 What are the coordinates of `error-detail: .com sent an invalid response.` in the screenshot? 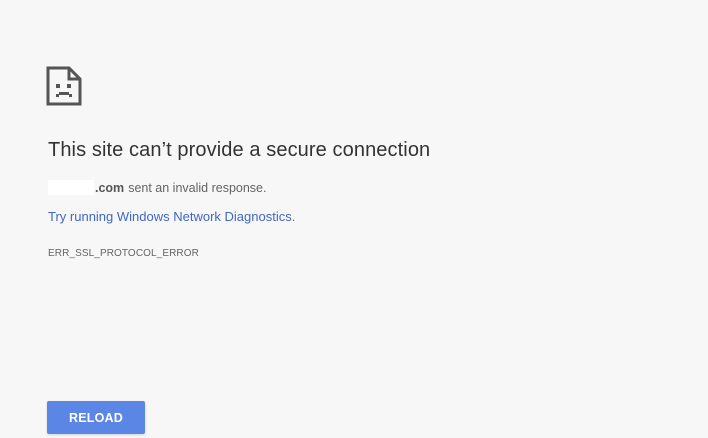 It's located at (157, 187).